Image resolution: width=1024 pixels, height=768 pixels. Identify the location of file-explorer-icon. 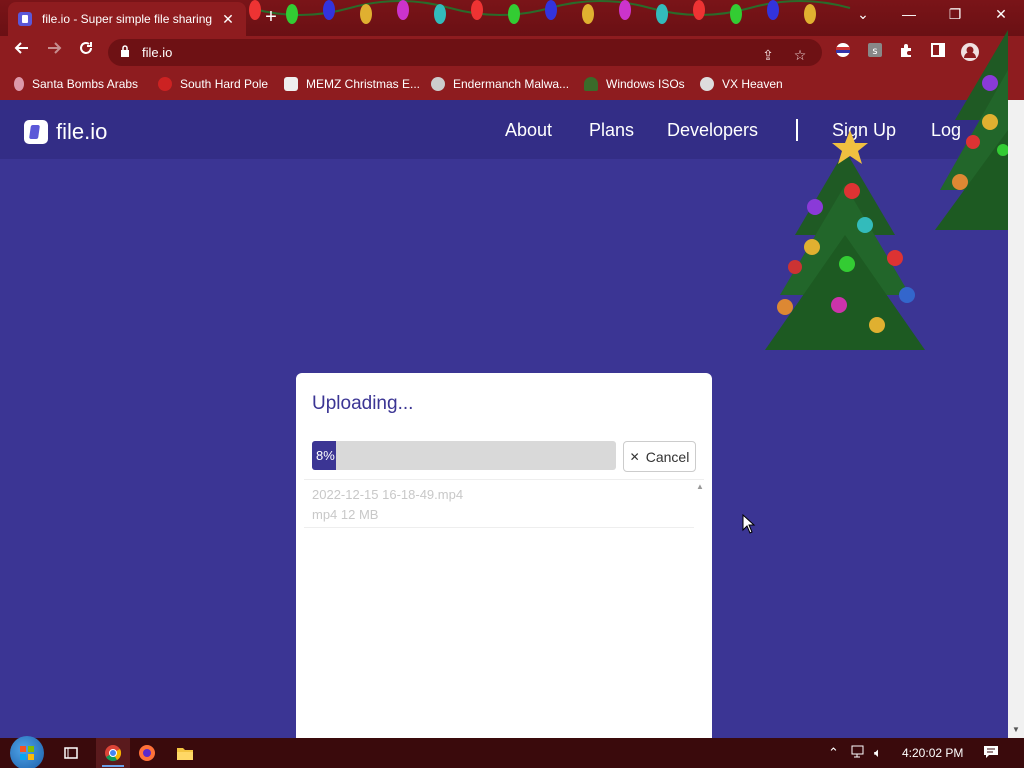
(185, 753).